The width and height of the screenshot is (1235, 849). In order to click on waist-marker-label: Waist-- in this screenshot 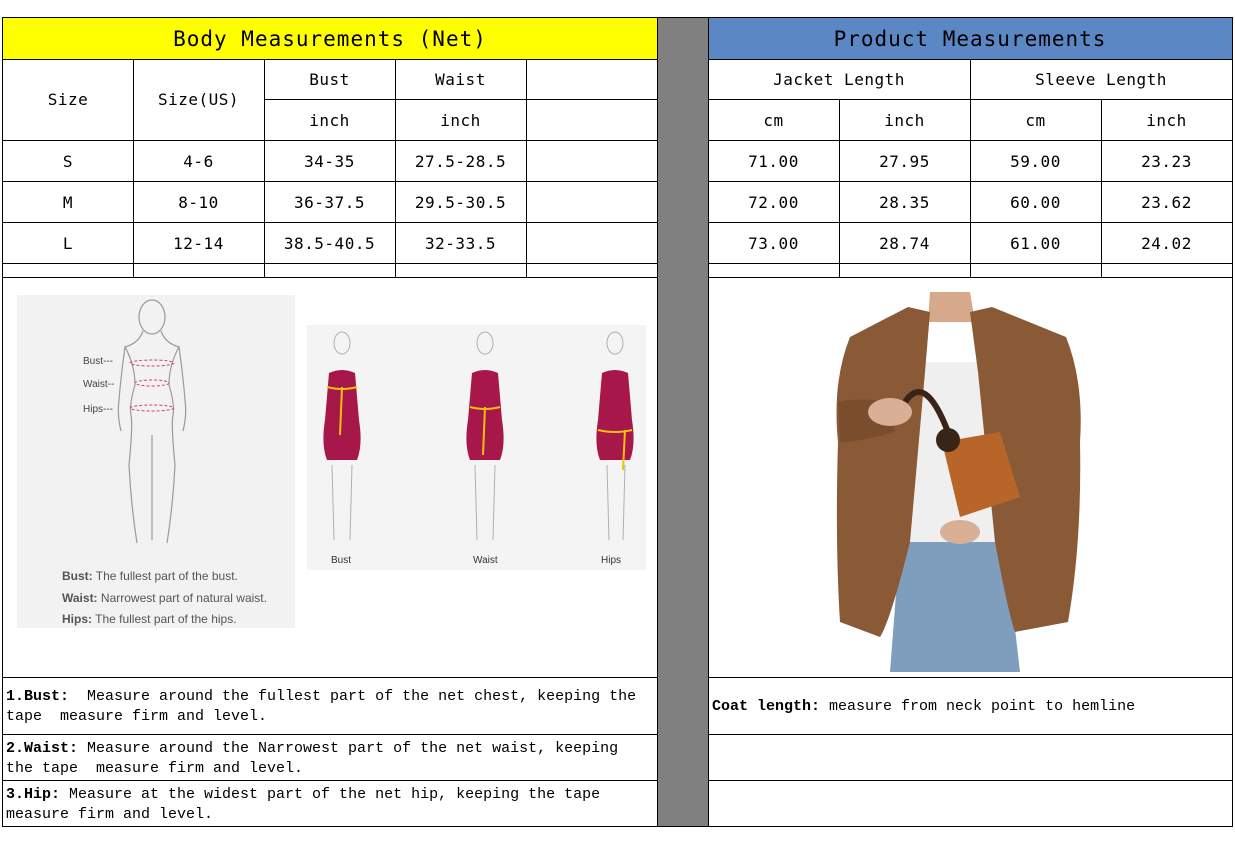, I will do `click(99, 384)`.